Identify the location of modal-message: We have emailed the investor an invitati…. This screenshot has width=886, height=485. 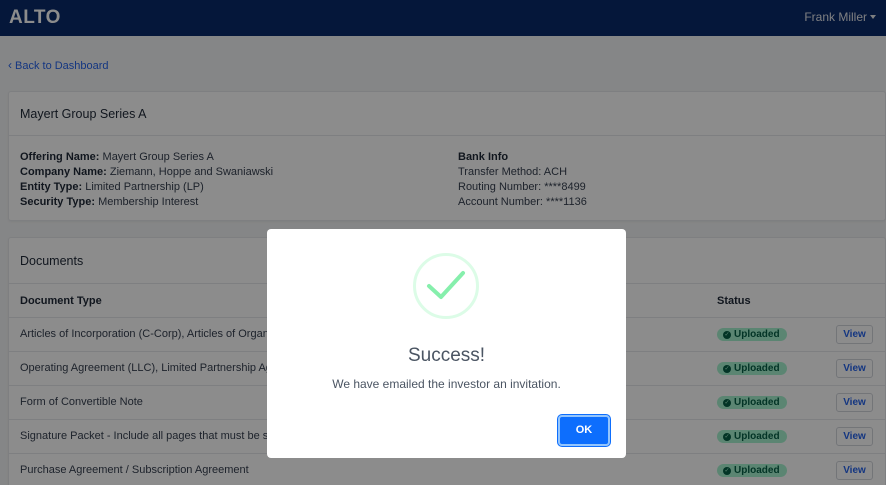
(446, 384).